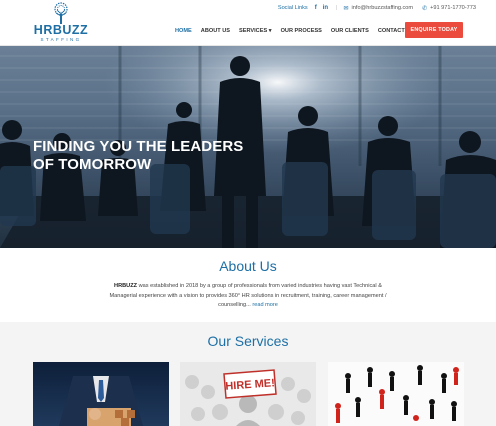  What do you see at coordinates (61, 30) in the screenshot?
I see `brand-name: HRBUZZ` at bounding box center [61, 30].